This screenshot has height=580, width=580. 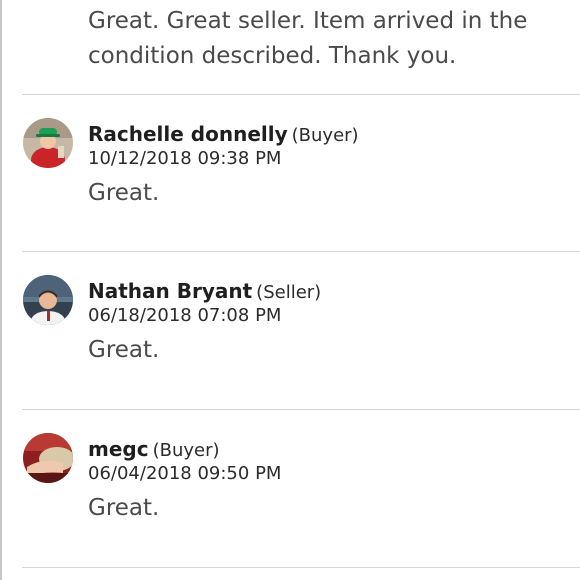 What do you see at coordinates (170, 291) in the screenshot?
I see `reviewer-name: Nathan Bryant` at bounding box center [170, 291].